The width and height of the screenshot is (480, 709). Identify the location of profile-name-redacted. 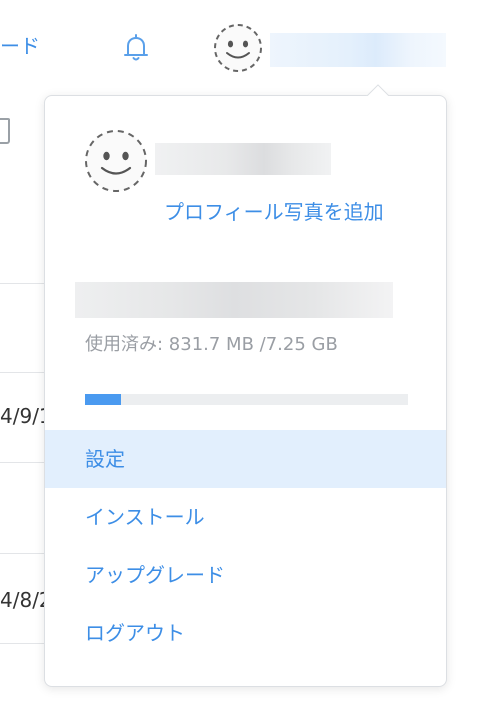
(243, 159).